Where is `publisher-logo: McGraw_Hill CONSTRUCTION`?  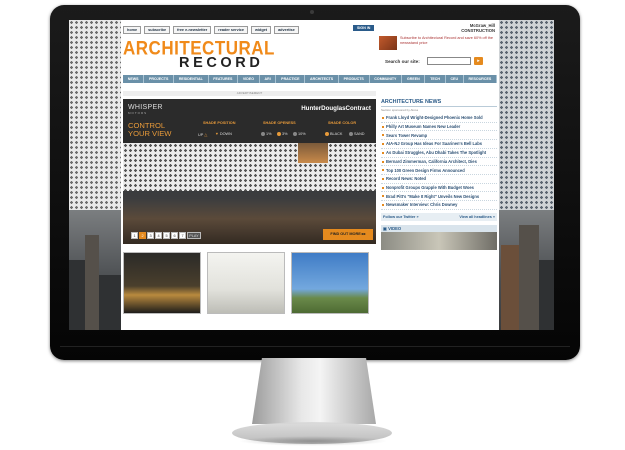 publisher-logo: McGraw_Hill CONSTRUCTION is located at coordinates (478, 28).